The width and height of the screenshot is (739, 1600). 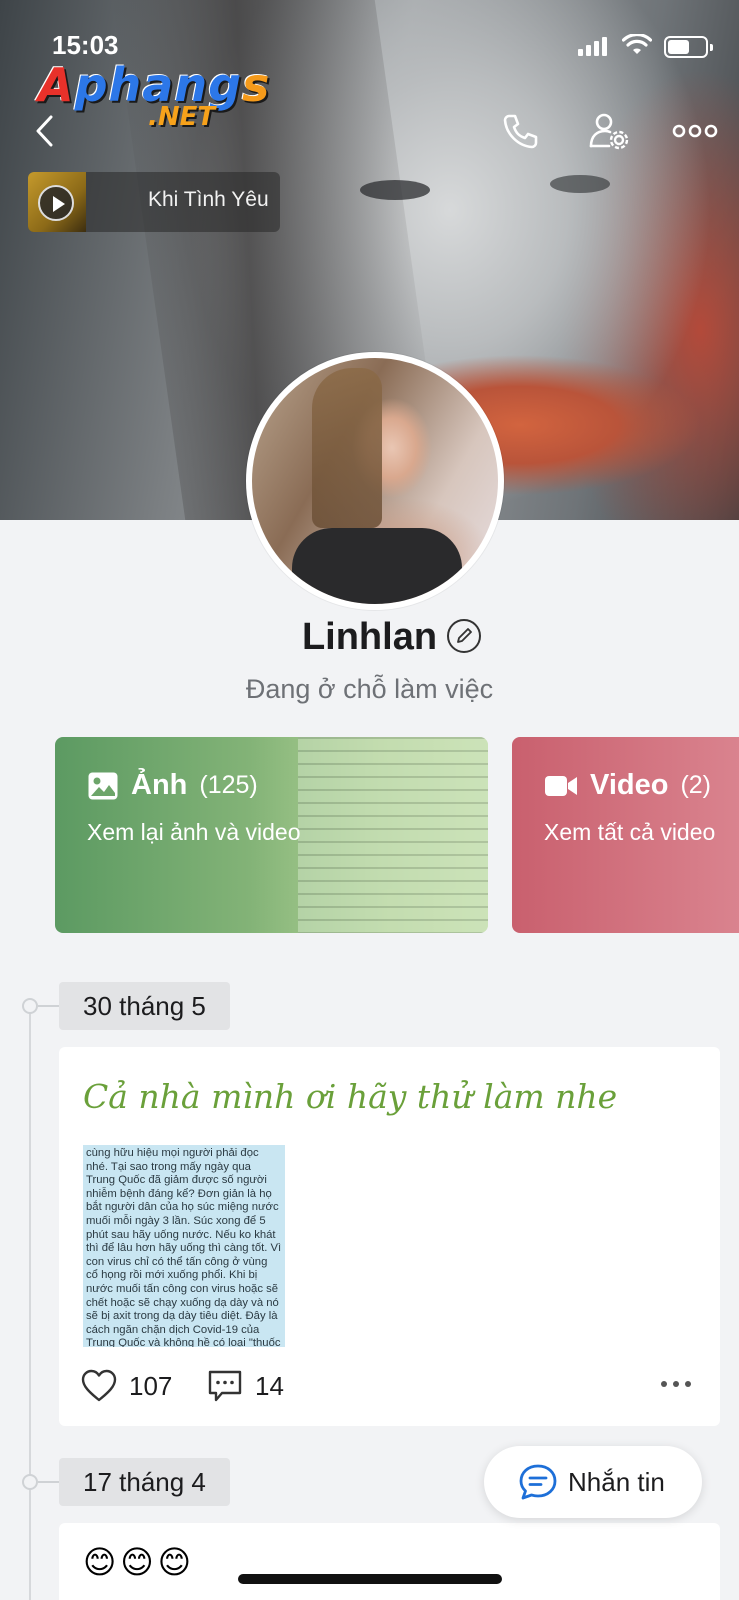 What do you see at coordinates (126, 1386) in the screenshot?
I see `like-button: 107` at bounding box center [126, 1386].